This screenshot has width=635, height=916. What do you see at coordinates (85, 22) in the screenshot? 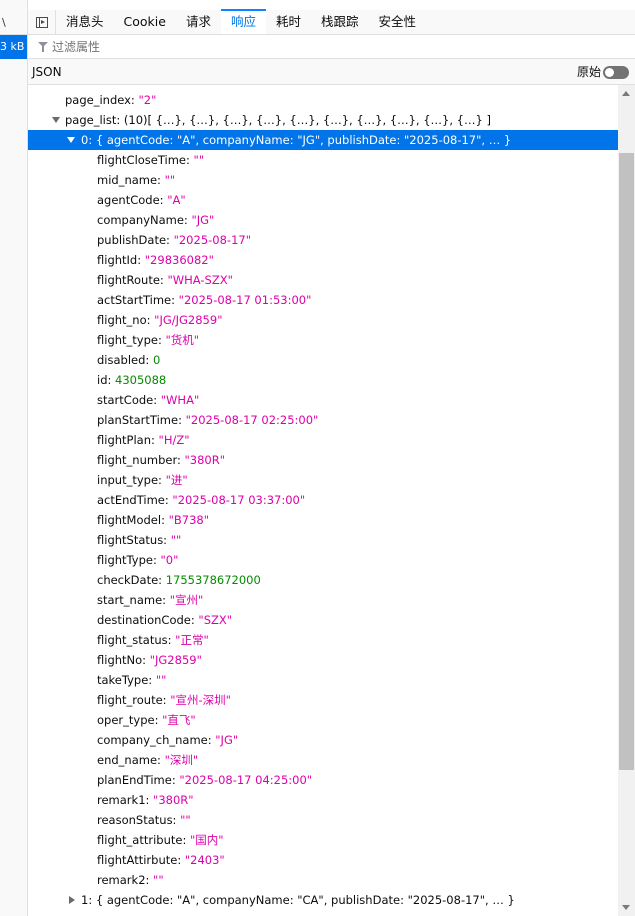
I see `tab-headers: 消息头` at bounding box center [85, 22].